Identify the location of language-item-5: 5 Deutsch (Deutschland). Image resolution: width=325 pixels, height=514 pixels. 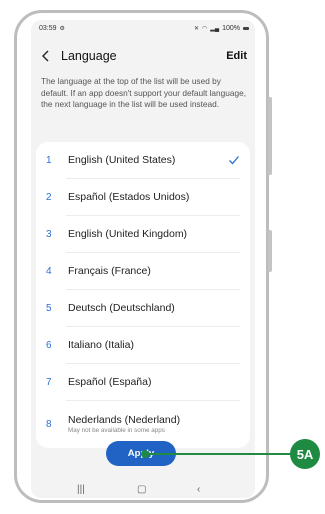
(143, 308).